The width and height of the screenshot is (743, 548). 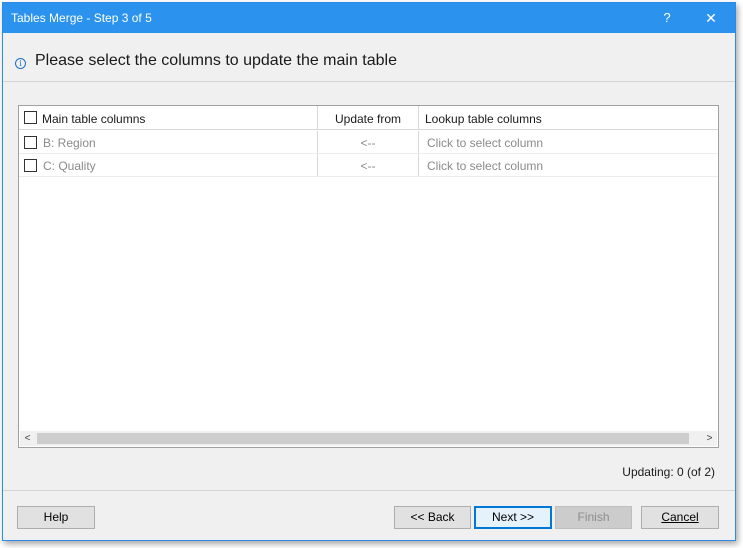 I want to click on table-row: B: Region <-- Click to select column, so click(x=368, y=142).